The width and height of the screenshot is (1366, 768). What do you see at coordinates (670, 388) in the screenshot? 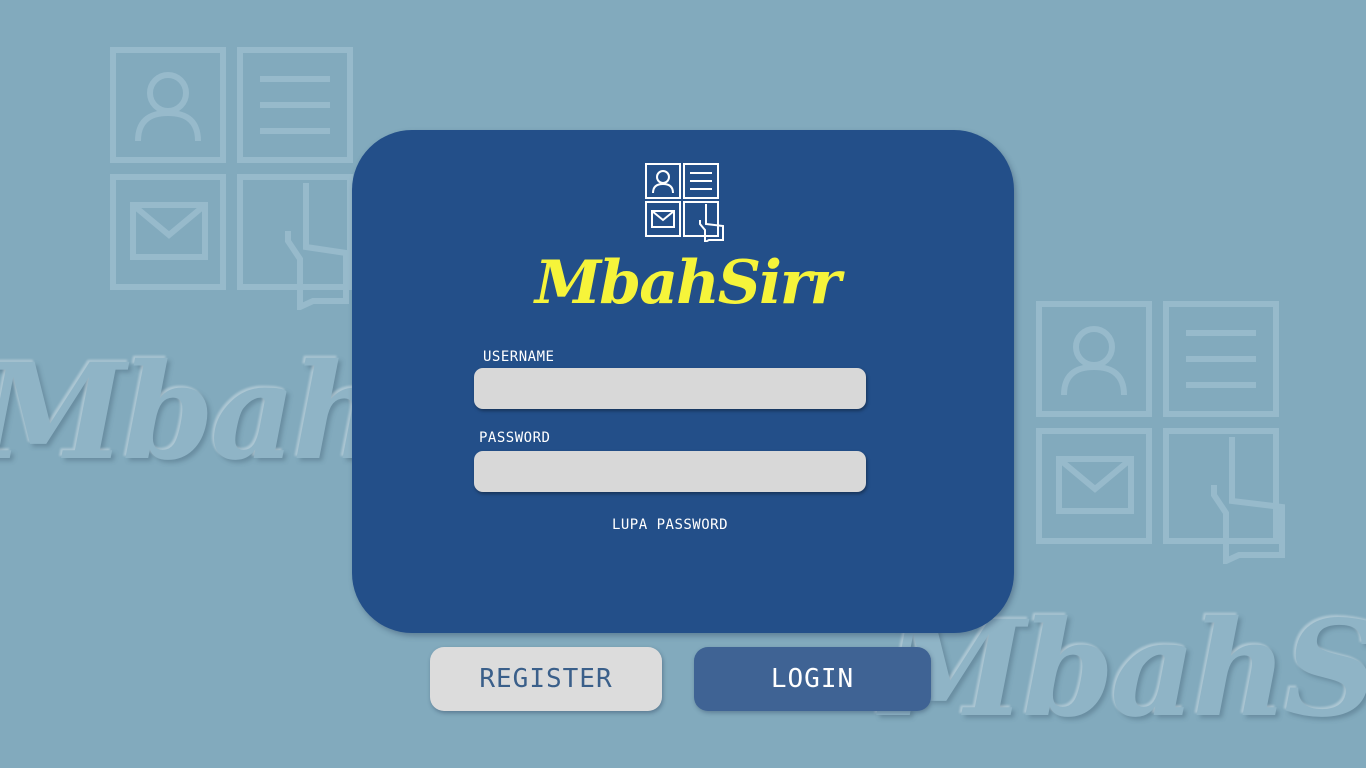
I see `username-input` at bounding box center [670, 388].